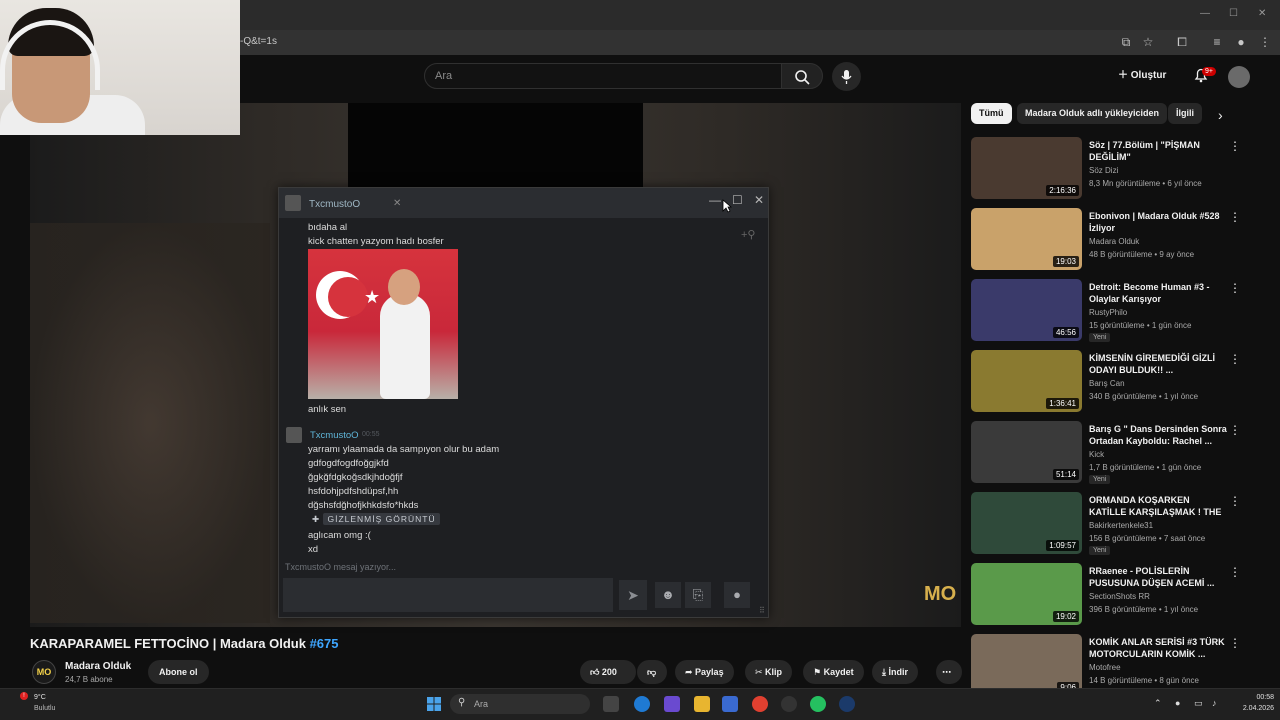  I want to click on save-button: ⚑ Kaydet, so click(833, 672).